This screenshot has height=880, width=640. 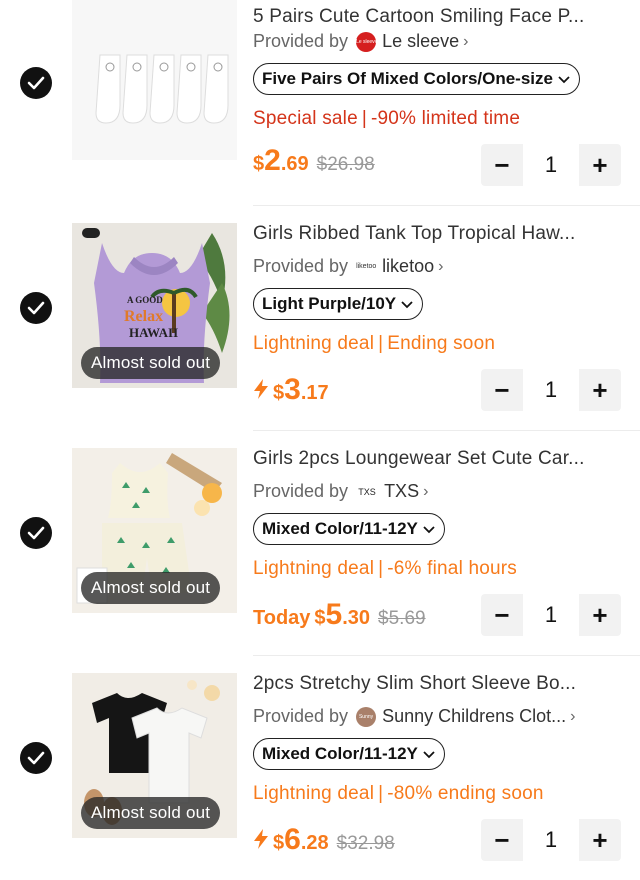 What do you see at coordinates (282, 618) in the screenshot?
I see `today-label: Today` at bounding box center [282, 618].